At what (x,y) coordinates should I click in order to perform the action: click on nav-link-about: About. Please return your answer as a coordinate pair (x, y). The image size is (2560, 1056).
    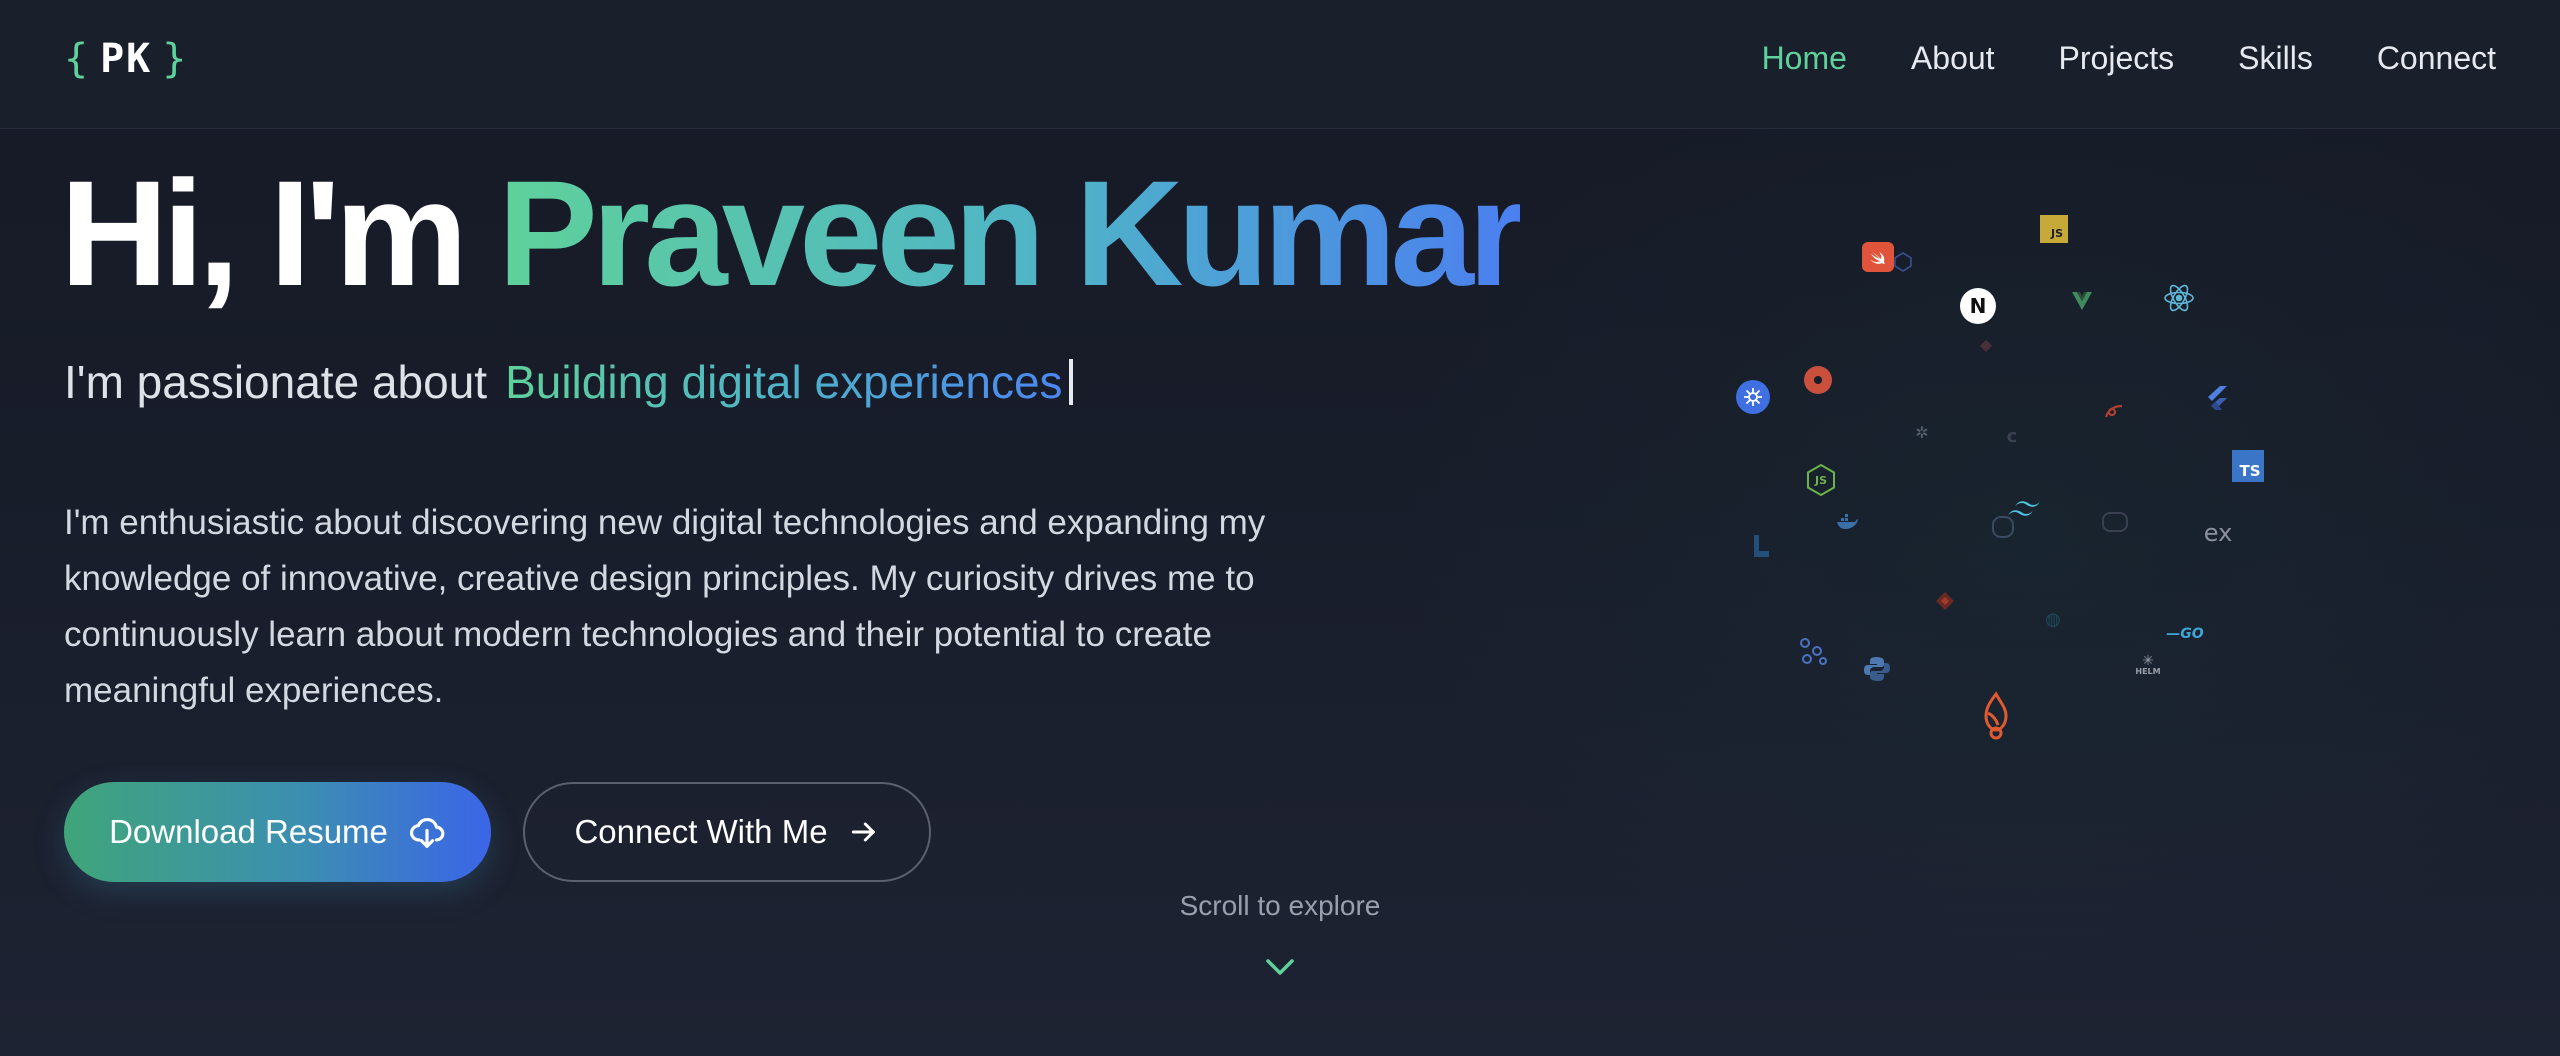
    Looking at the image, I should click on (1953, 58).